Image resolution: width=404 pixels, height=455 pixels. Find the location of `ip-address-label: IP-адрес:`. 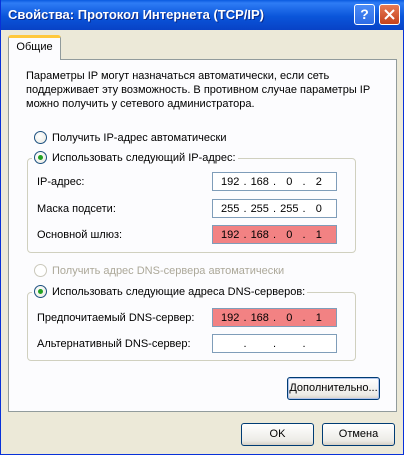

ip-address-label: IP-адрес: is located at coordinates (61, 182).